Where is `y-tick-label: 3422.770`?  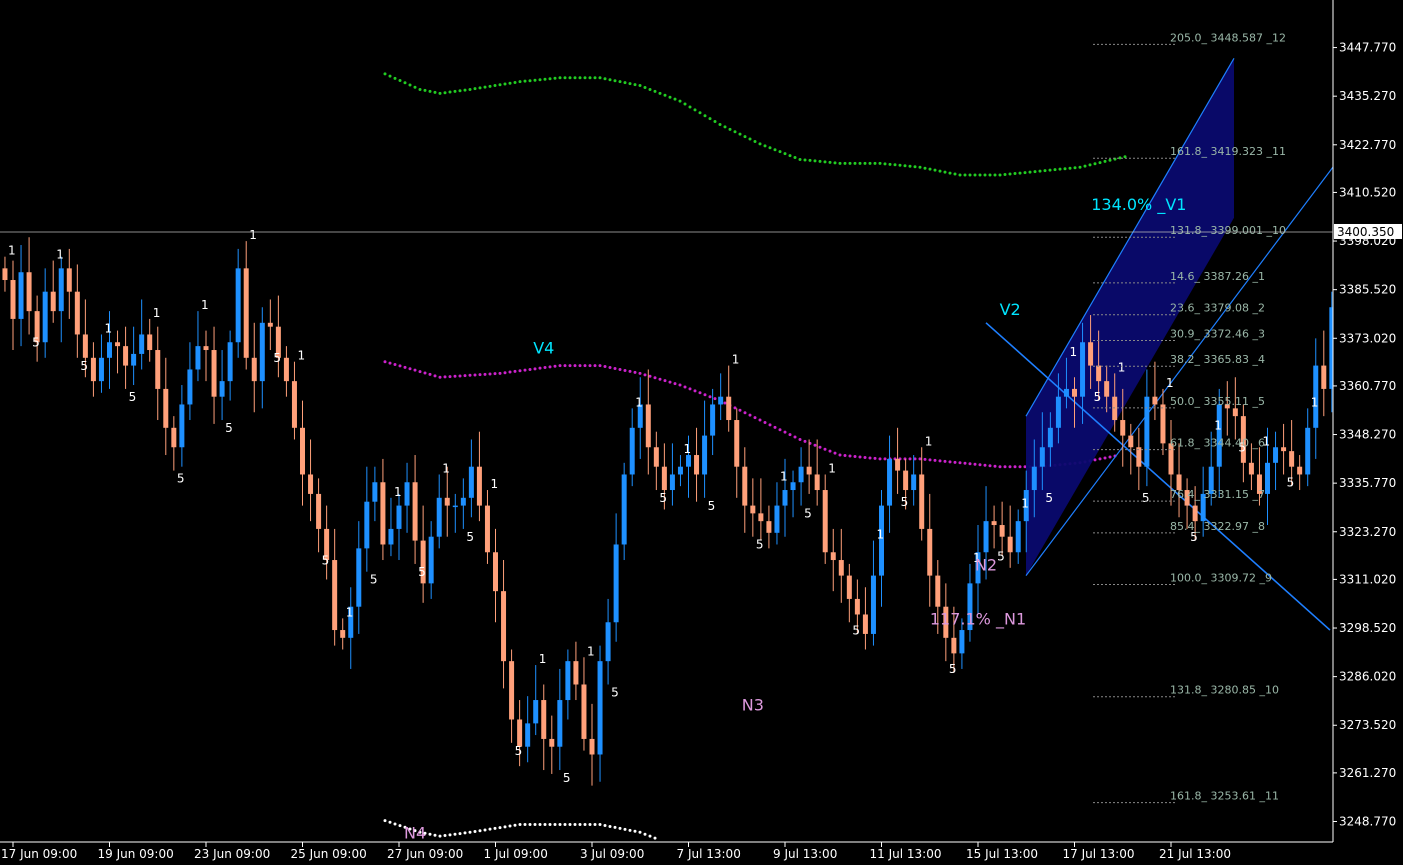 y-tick-label: 3422.770 is located at coordinates (1367, 145).